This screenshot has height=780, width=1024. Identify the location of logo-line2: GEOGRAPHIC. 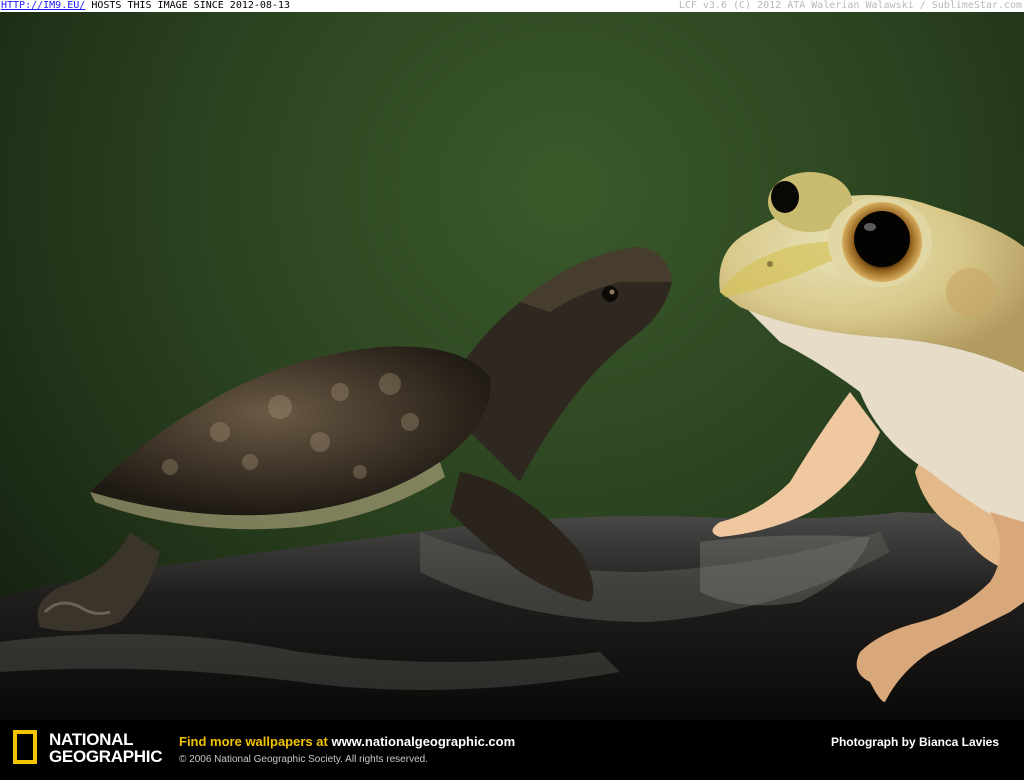
(106, 756).